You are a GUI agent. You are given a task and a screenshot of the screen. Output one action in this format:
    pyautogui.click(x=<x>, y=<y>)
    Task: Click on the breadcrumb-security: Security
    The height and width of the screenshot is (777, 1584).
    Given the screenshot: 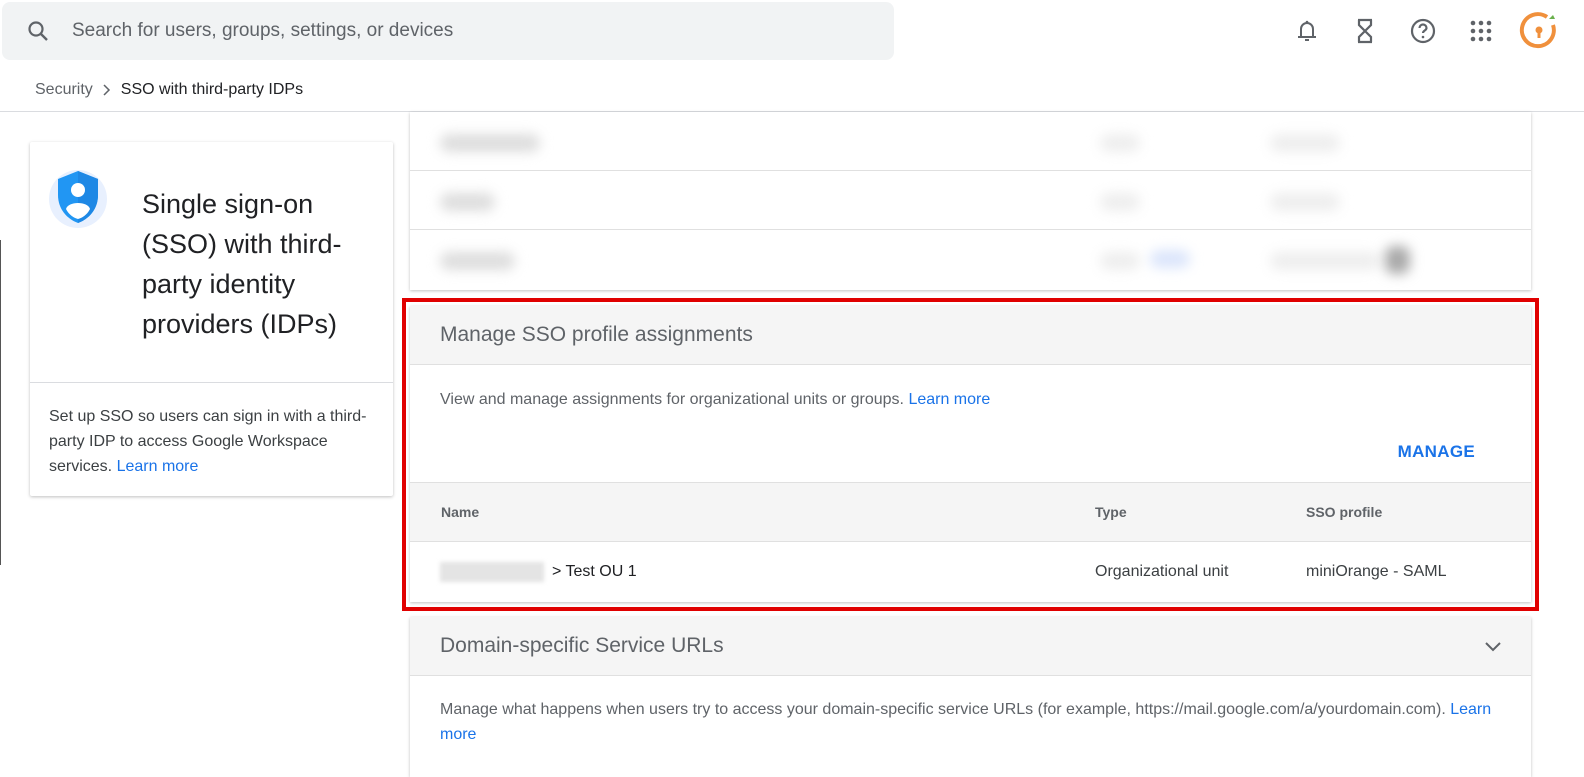 What is the action you would take?
    pyautogui.click(x=64, y=90)
    